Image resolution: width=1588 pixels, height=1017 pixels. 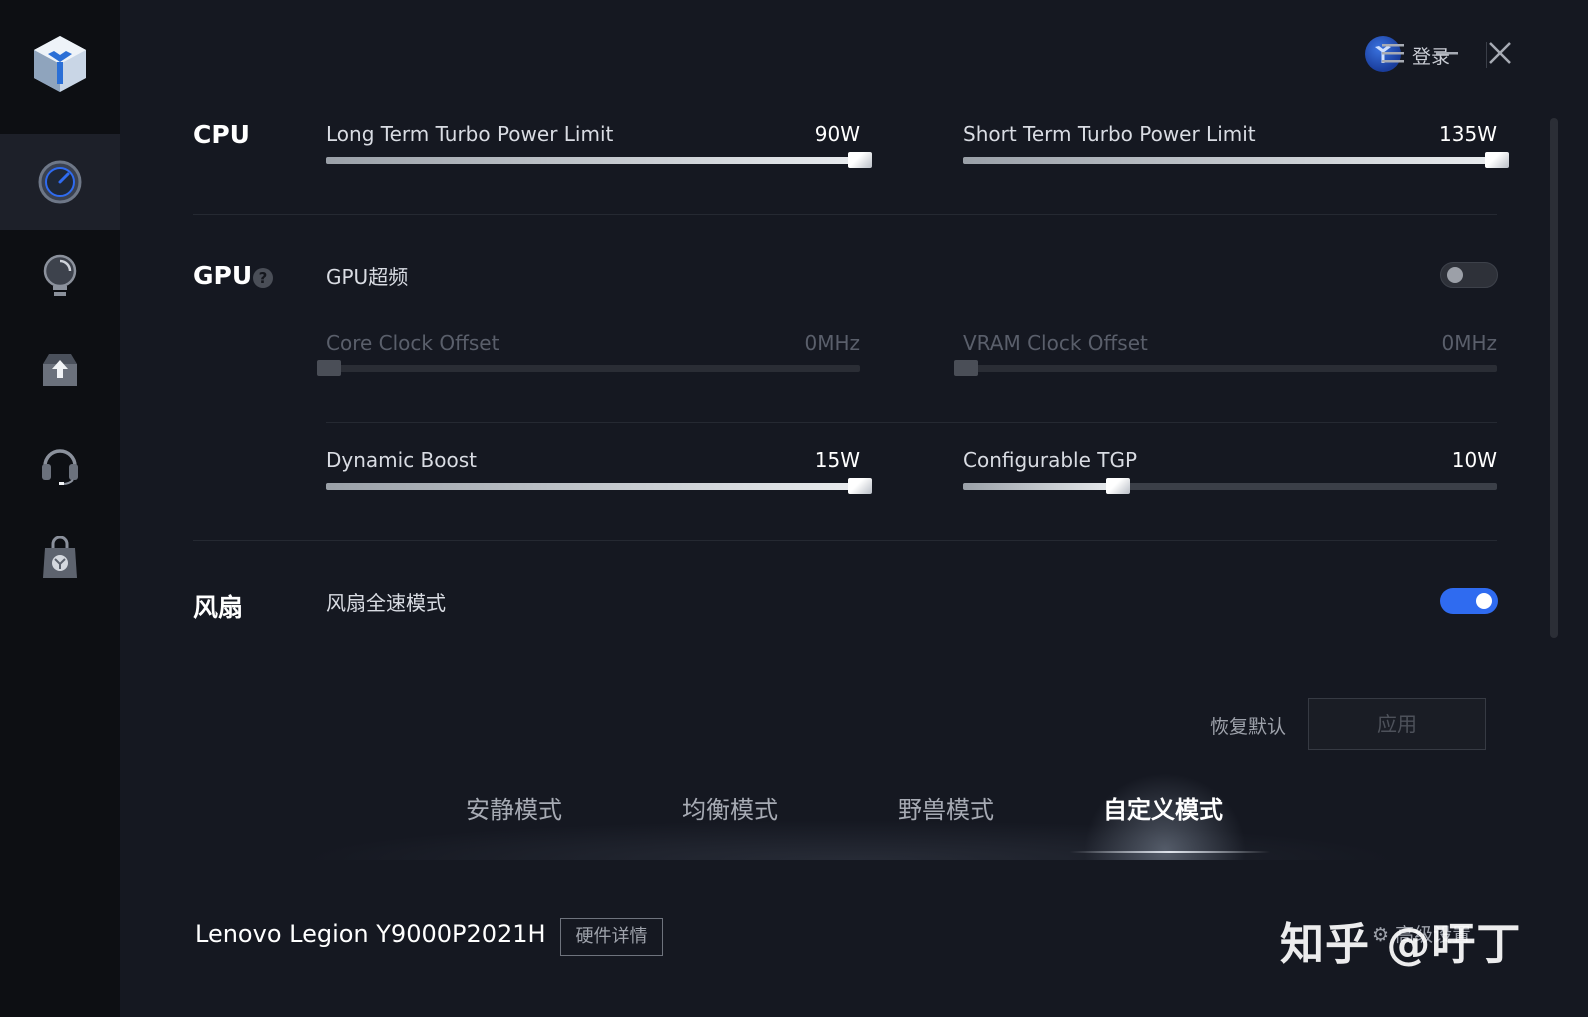 I want to click on legion-logo-icon, so click(x=60, y=64).